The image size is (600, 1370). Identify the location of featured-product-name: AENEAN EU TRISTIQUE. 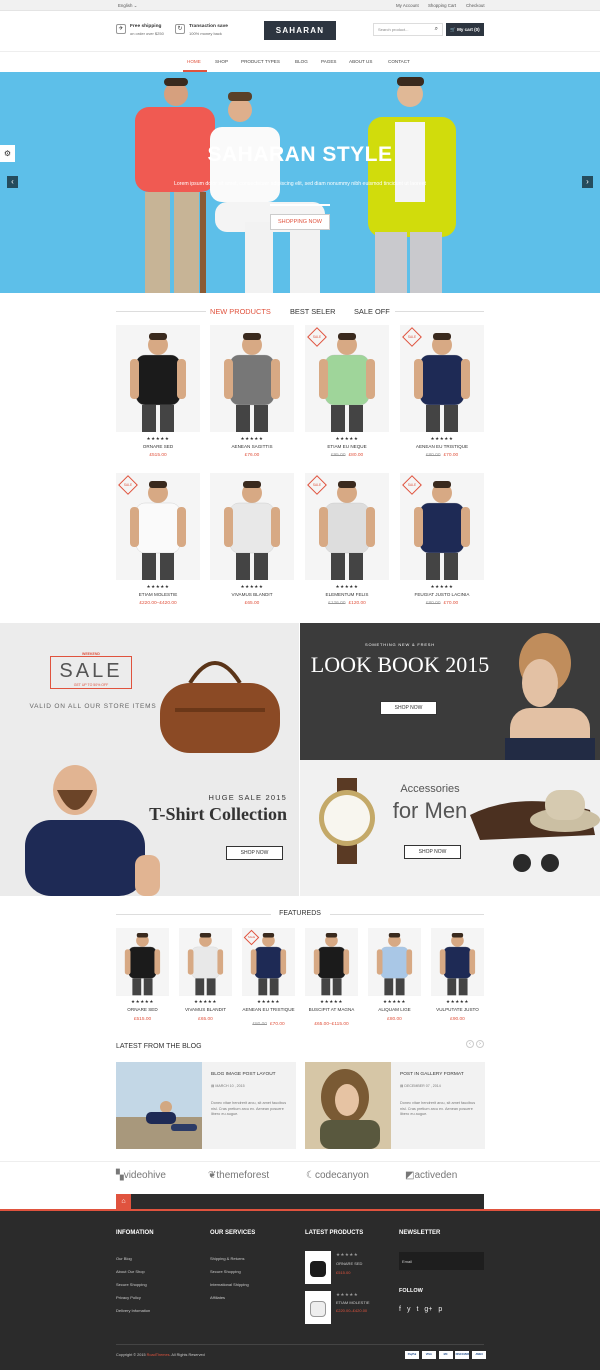
(268, 1010).